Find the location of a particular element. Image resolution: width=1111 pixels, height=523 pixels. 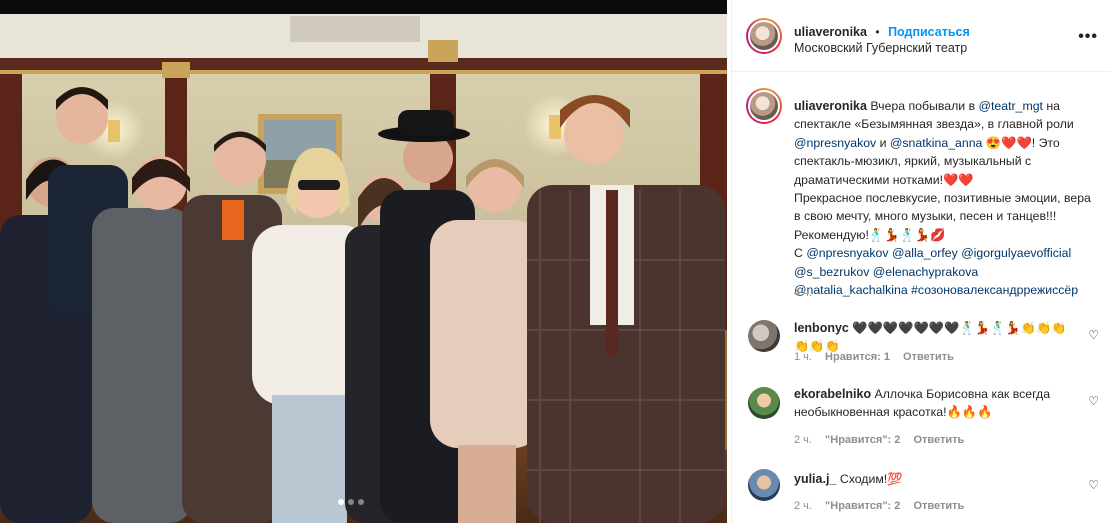

caption-mention: @snatkina_anna is located at coordinates (936, 143).